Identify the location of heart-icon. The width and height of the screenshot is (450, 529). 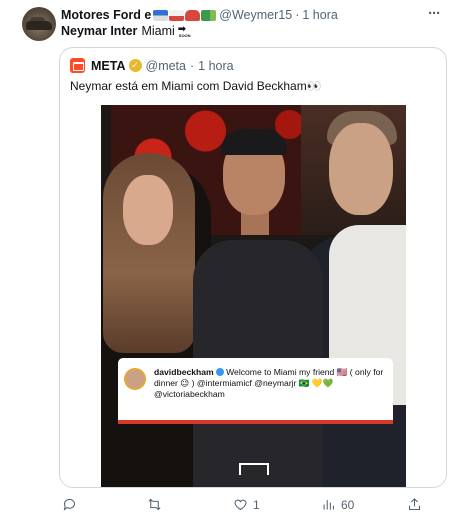
(240, 505).